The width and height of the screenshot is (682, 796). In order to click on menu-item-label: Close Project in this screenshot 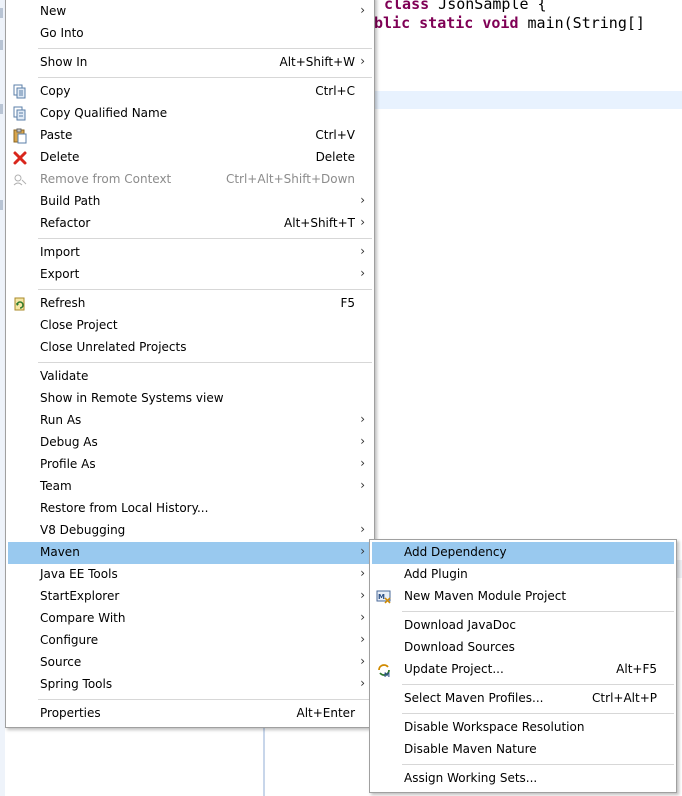, I will do `click(79, 325)`.